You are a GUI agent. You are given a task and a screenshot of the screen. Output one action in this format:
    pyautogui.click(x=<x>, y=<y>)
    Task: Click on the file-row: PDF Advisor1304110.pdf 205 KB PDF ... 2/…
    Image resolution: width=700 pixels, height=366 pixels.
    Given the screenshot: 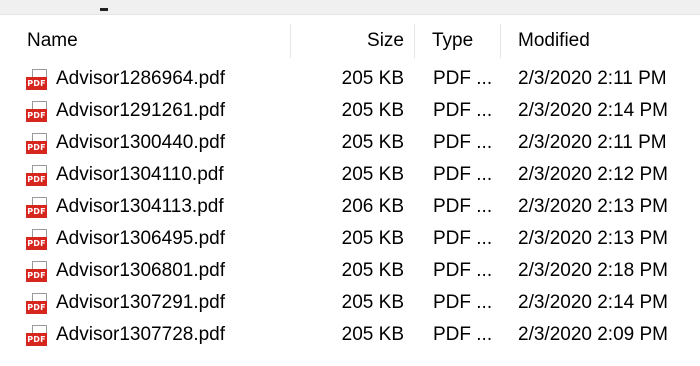 What is the action you would take?
    pyautogui.click(x=350, y=175)
    